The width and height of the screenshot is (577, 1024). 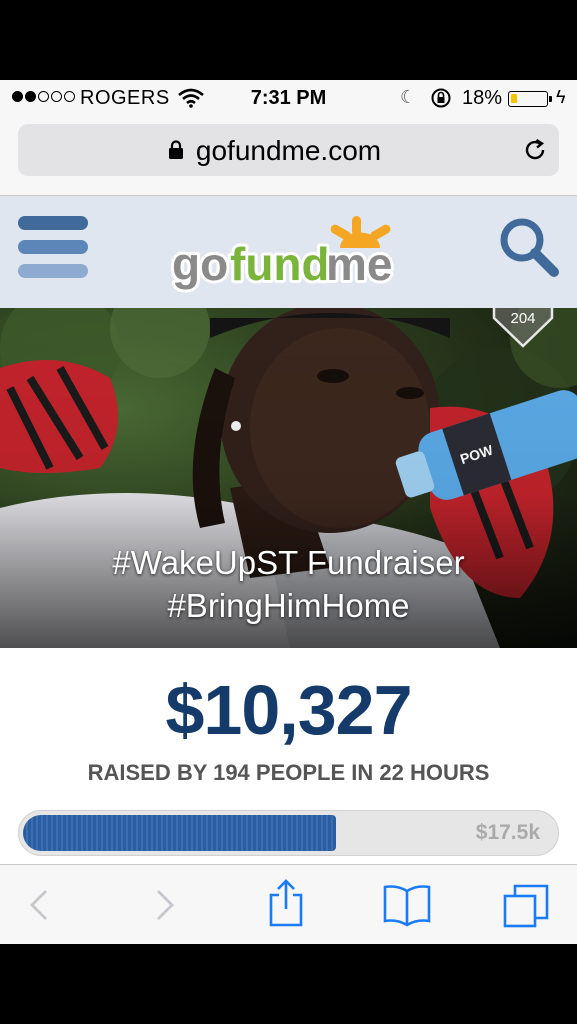 What do you see at coordinates (288, 984) in the screenshot?
I see `screen-bottom-bezel` at bounding box center [288, 984].